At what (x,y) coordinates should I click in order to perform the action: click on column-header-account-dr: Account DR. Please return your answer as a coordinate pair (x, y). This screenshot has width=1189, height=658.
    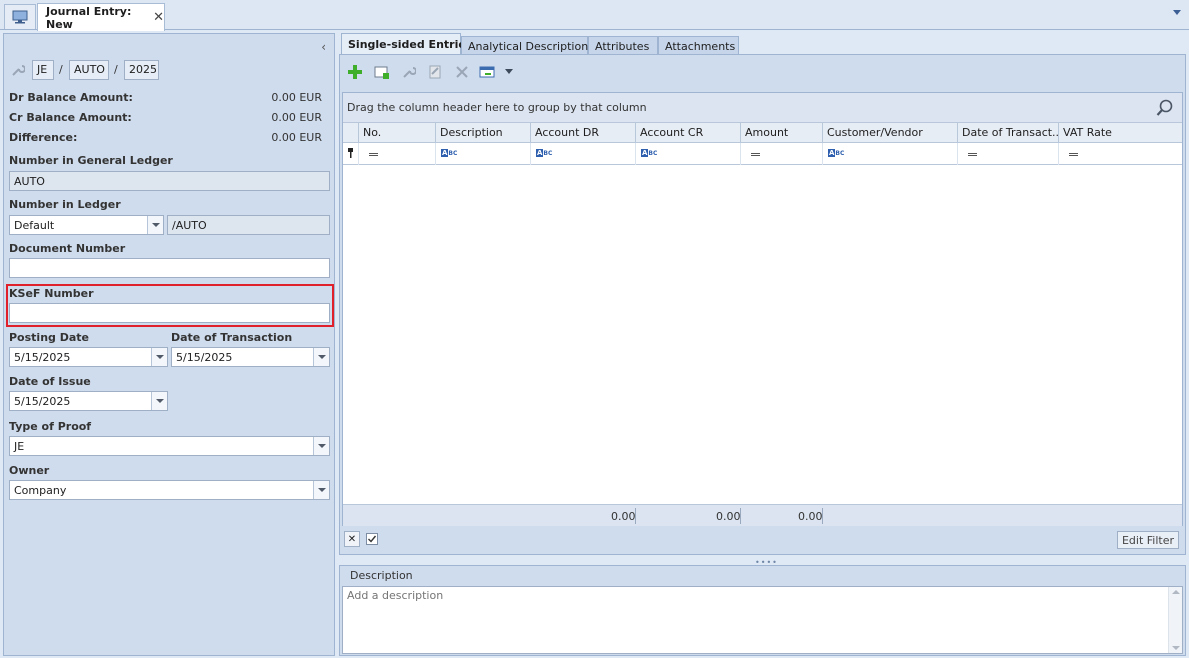
    Looking at the image, I should click on (582, 133).